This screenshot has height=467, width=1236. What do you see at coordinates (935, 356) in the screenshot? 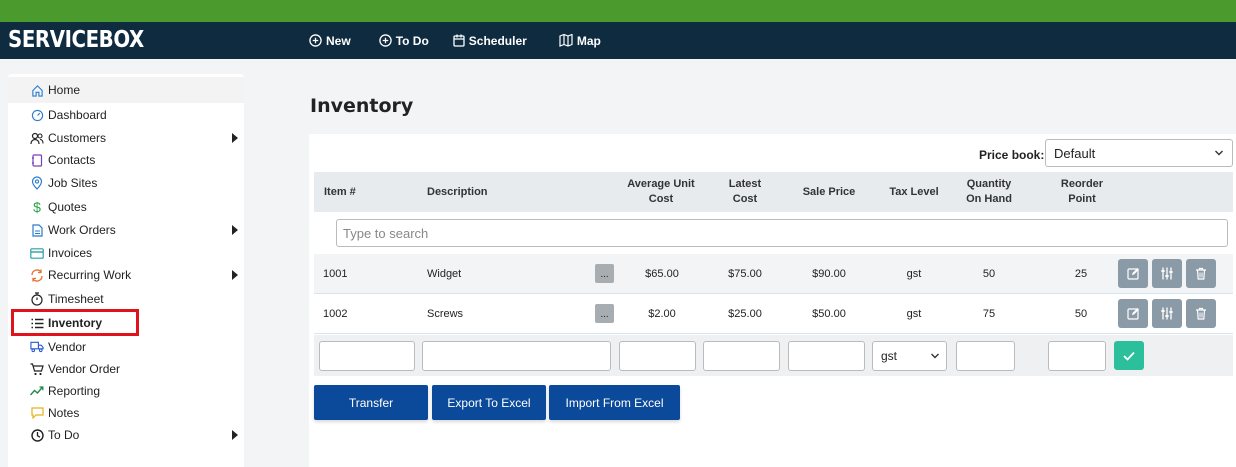
I see `chevron-down-icon` at bounding box center [935, 356].